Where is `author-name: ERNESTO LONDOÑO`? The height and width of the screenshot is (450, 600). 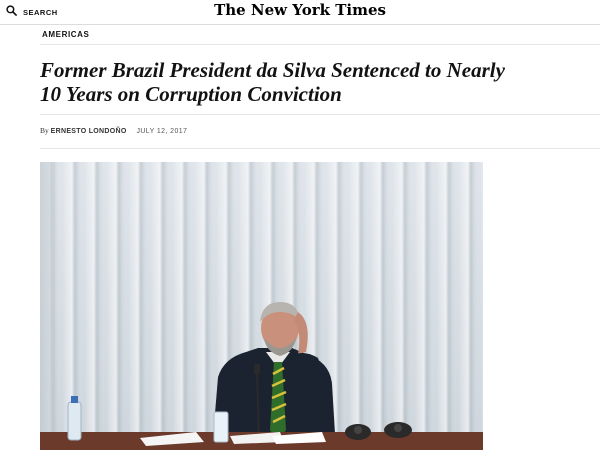 author-name: ERNESTO LONDOÑO is located at coordinates (89, 131).